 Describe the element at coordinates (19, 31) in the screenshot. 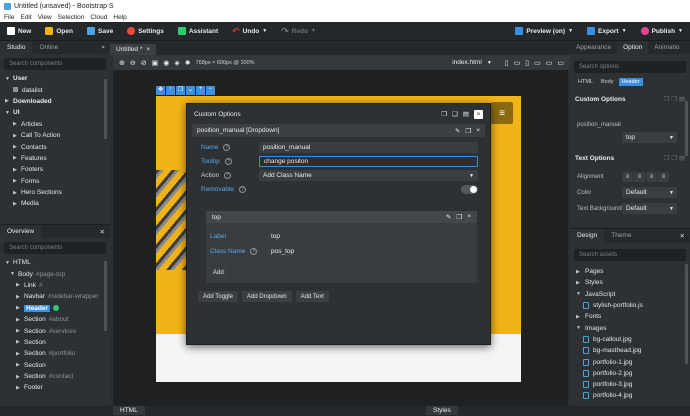

I see `new-button: New` at that location.